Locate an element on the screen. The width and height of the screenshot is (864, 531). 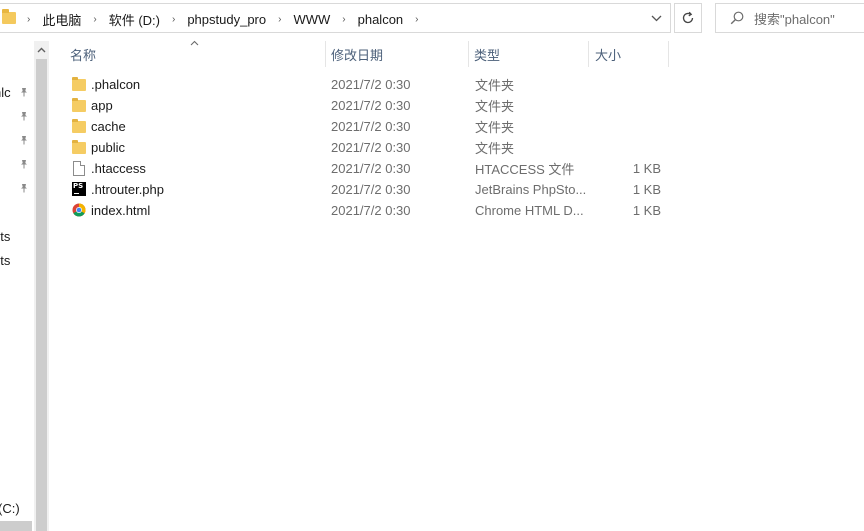
file-name: .htaccess is located at coordinates (118, 168).